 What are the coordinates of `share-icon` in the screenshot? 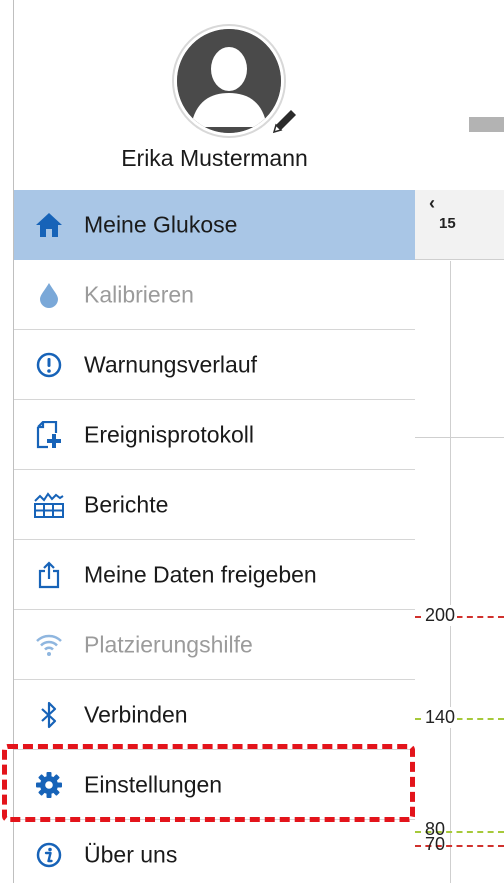 It's located at (49, 575).